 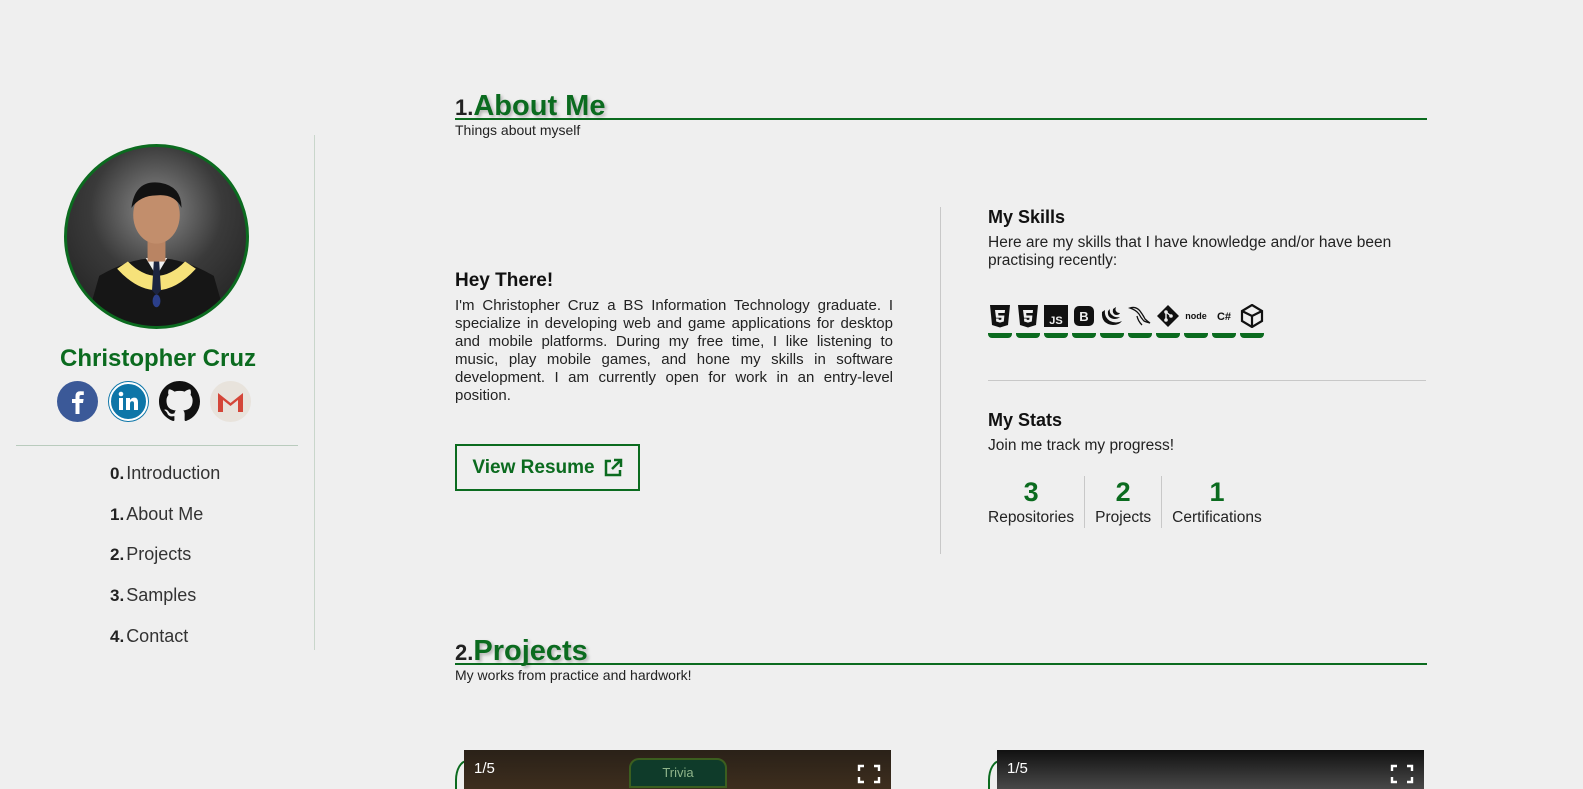 What do you see at coordinates (504, 280) in the screenshot?
I see `intro-heading: Hey There!` at bounding box center [504, 280].